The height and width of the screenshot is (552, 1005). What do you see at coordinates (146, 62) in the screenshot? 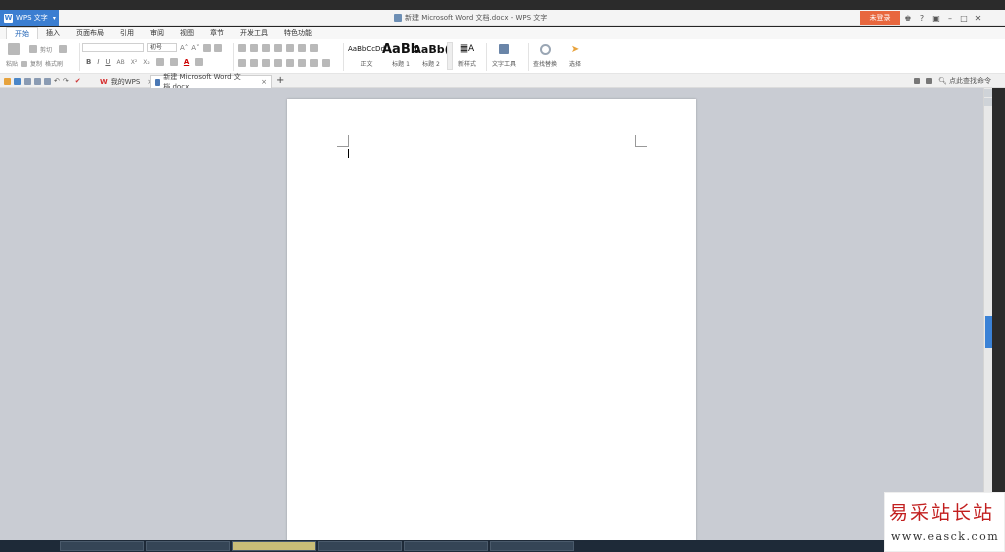
I see `subscript-icon: X₂` at bounding box center [146, 62].